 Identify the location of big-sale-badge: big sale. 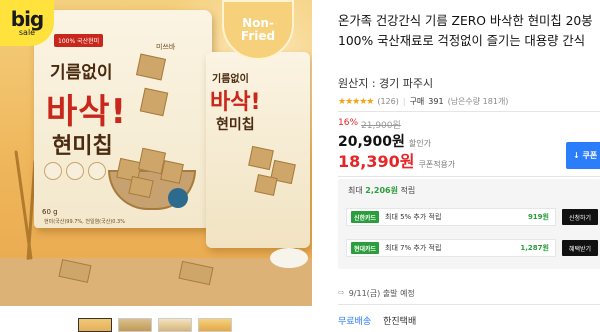
(27, 23).